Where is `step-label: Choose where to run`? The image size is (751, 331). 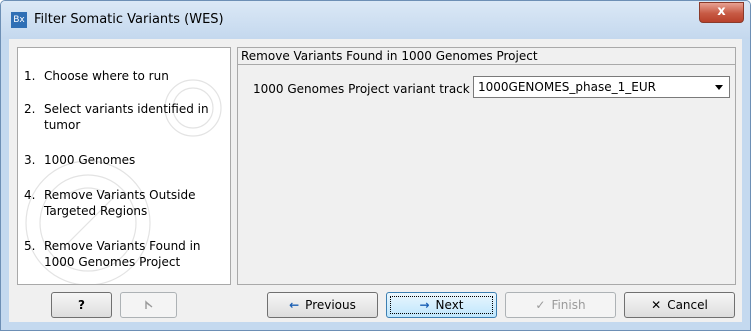
step-label: Choose where to run is located at coordinates (106, 76).